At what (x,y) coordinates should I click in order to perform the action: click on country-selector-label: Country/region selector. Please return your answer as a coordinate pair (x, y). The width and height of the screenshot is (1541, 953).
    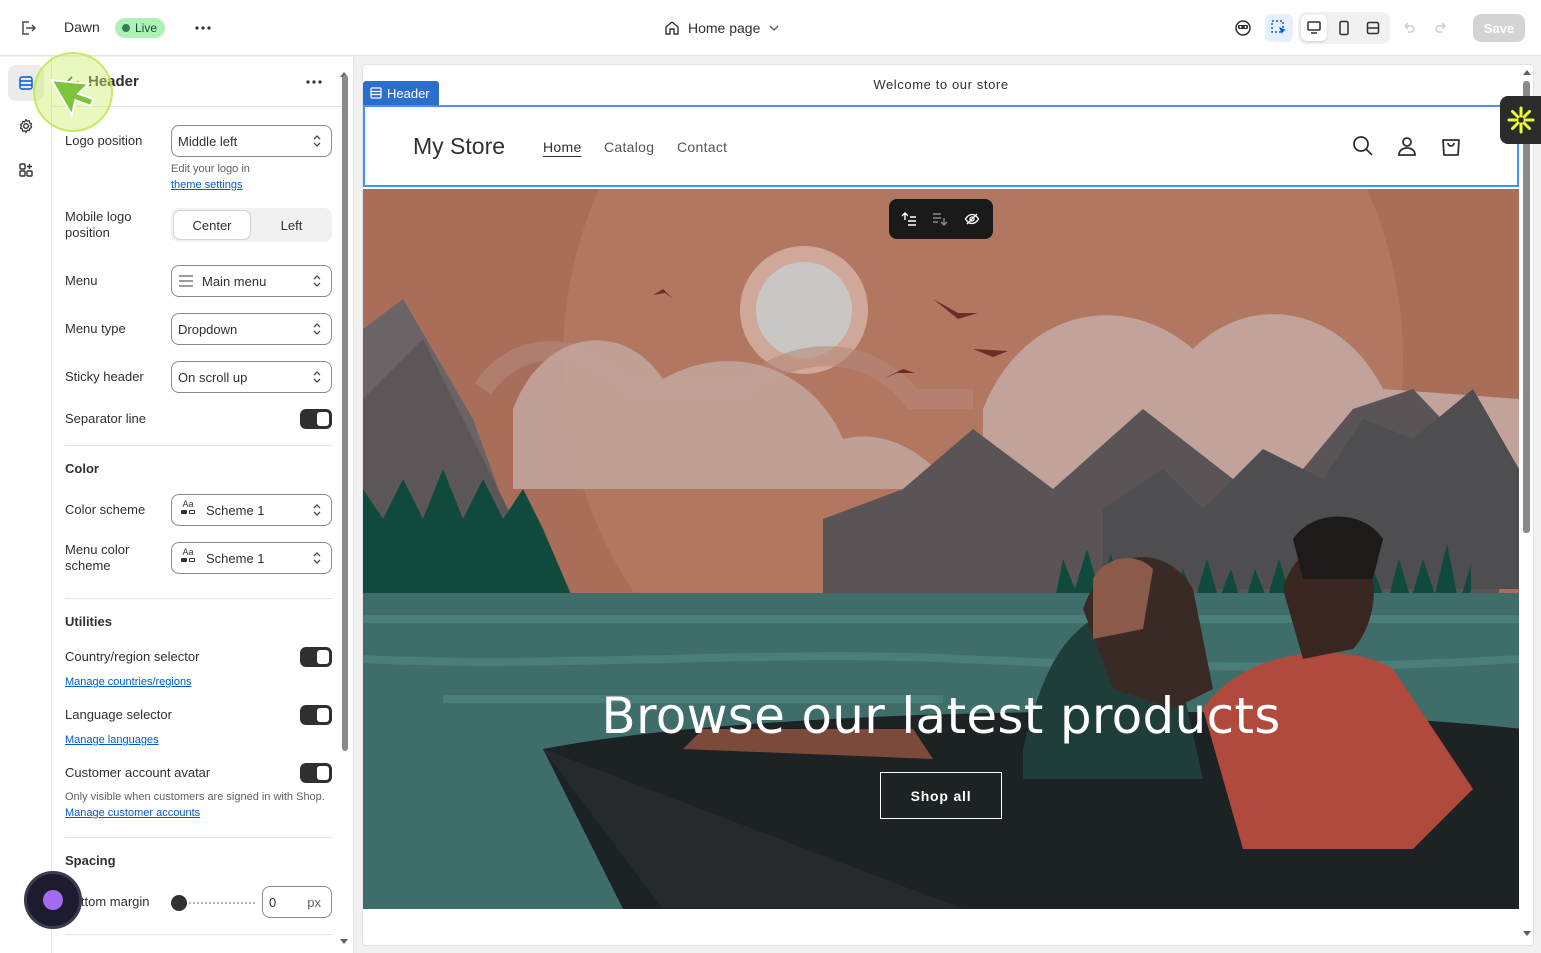
    Looking at the image, I should click on (132, 656).